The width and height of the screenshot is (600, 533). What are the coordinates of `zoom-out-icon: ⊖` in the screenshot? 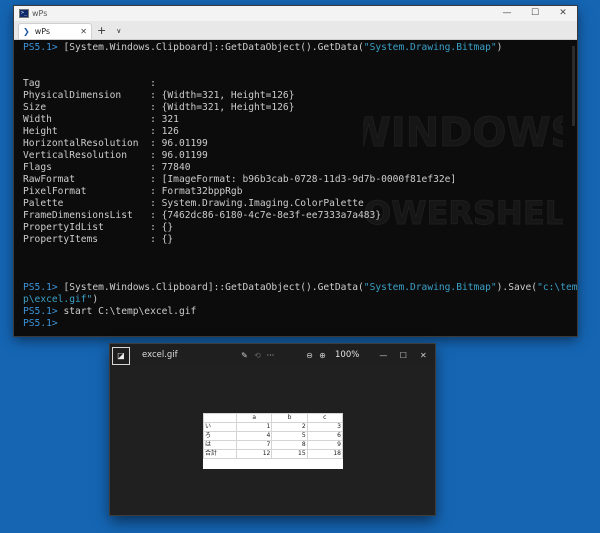 It's located at (309, 355).